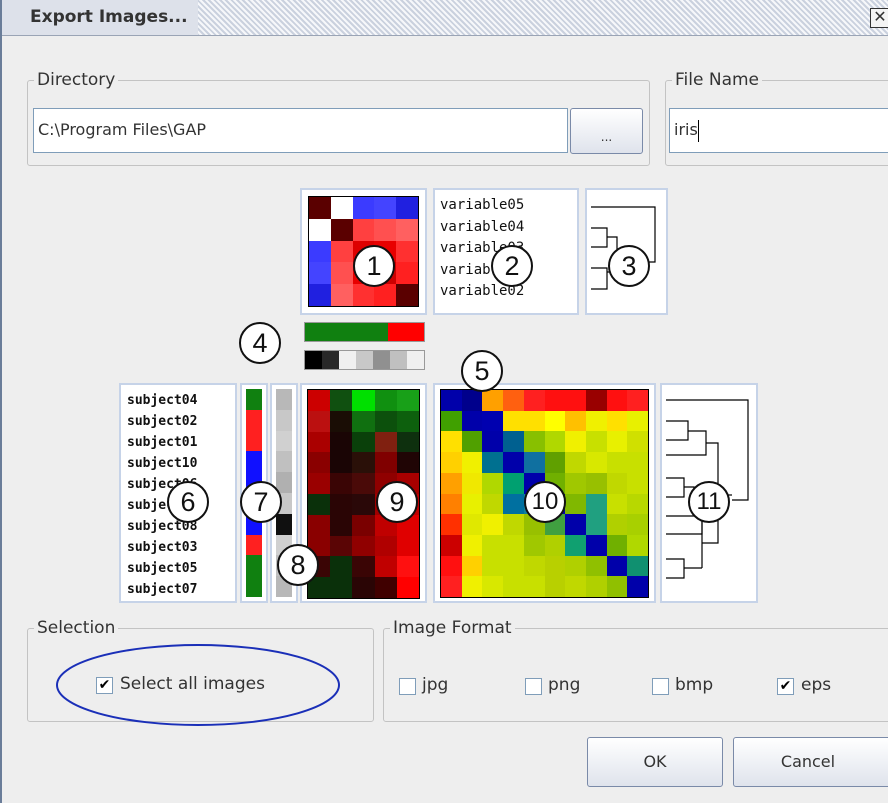 The image size is (888, 803). I want to click on file-name-input: iris, so click(778, 130).